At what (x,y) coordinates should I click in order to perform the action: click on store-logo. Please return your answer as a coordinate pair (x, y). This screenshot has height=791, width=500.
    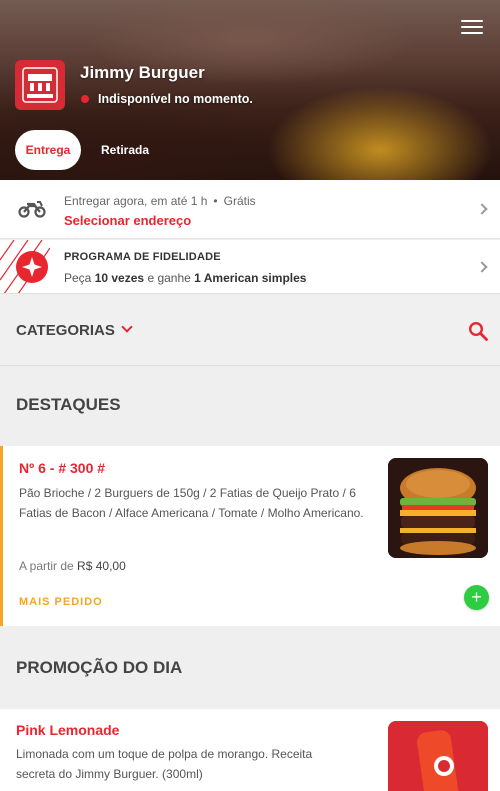
    Looking at the image, I should click on (40, 85).